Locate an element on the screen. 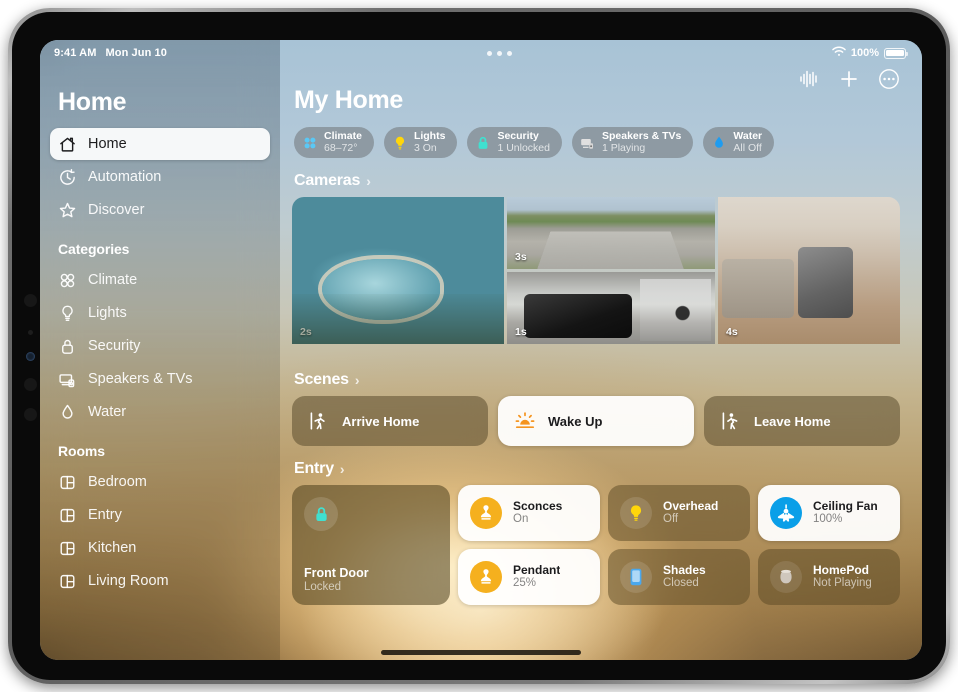 Image resolution: width=958 pixels, height=692 pixels. sidebar-item-label: Living Room is located at coordinates (128, 581).